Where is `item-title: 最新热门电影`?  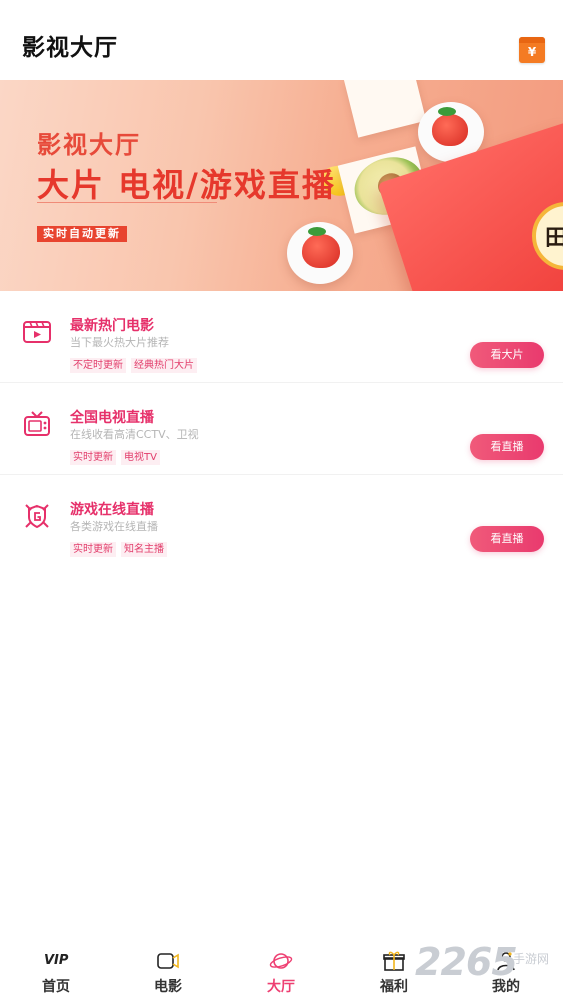
item-title: 最新热门电影 is located at coordinates (112, 326).